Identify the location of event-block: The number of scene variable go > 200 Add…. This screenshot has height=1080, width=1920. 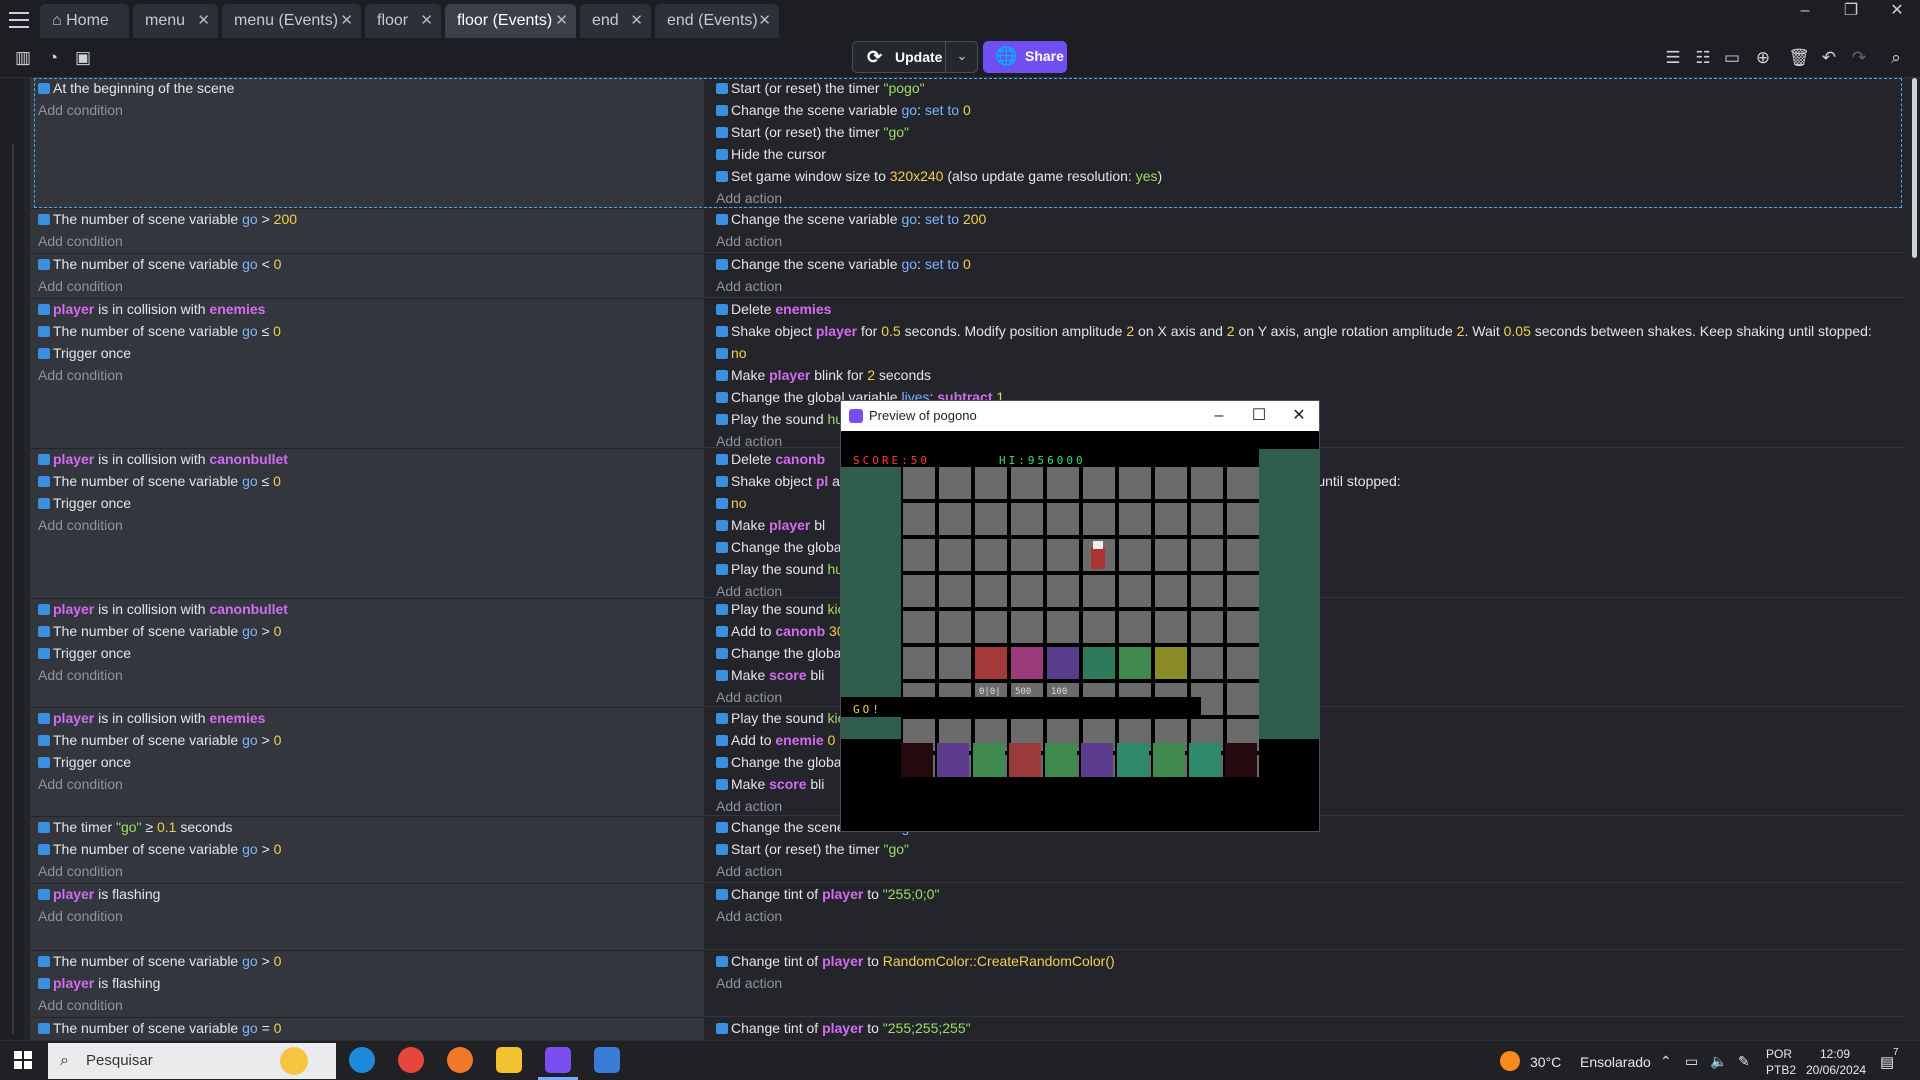
(967, 231).